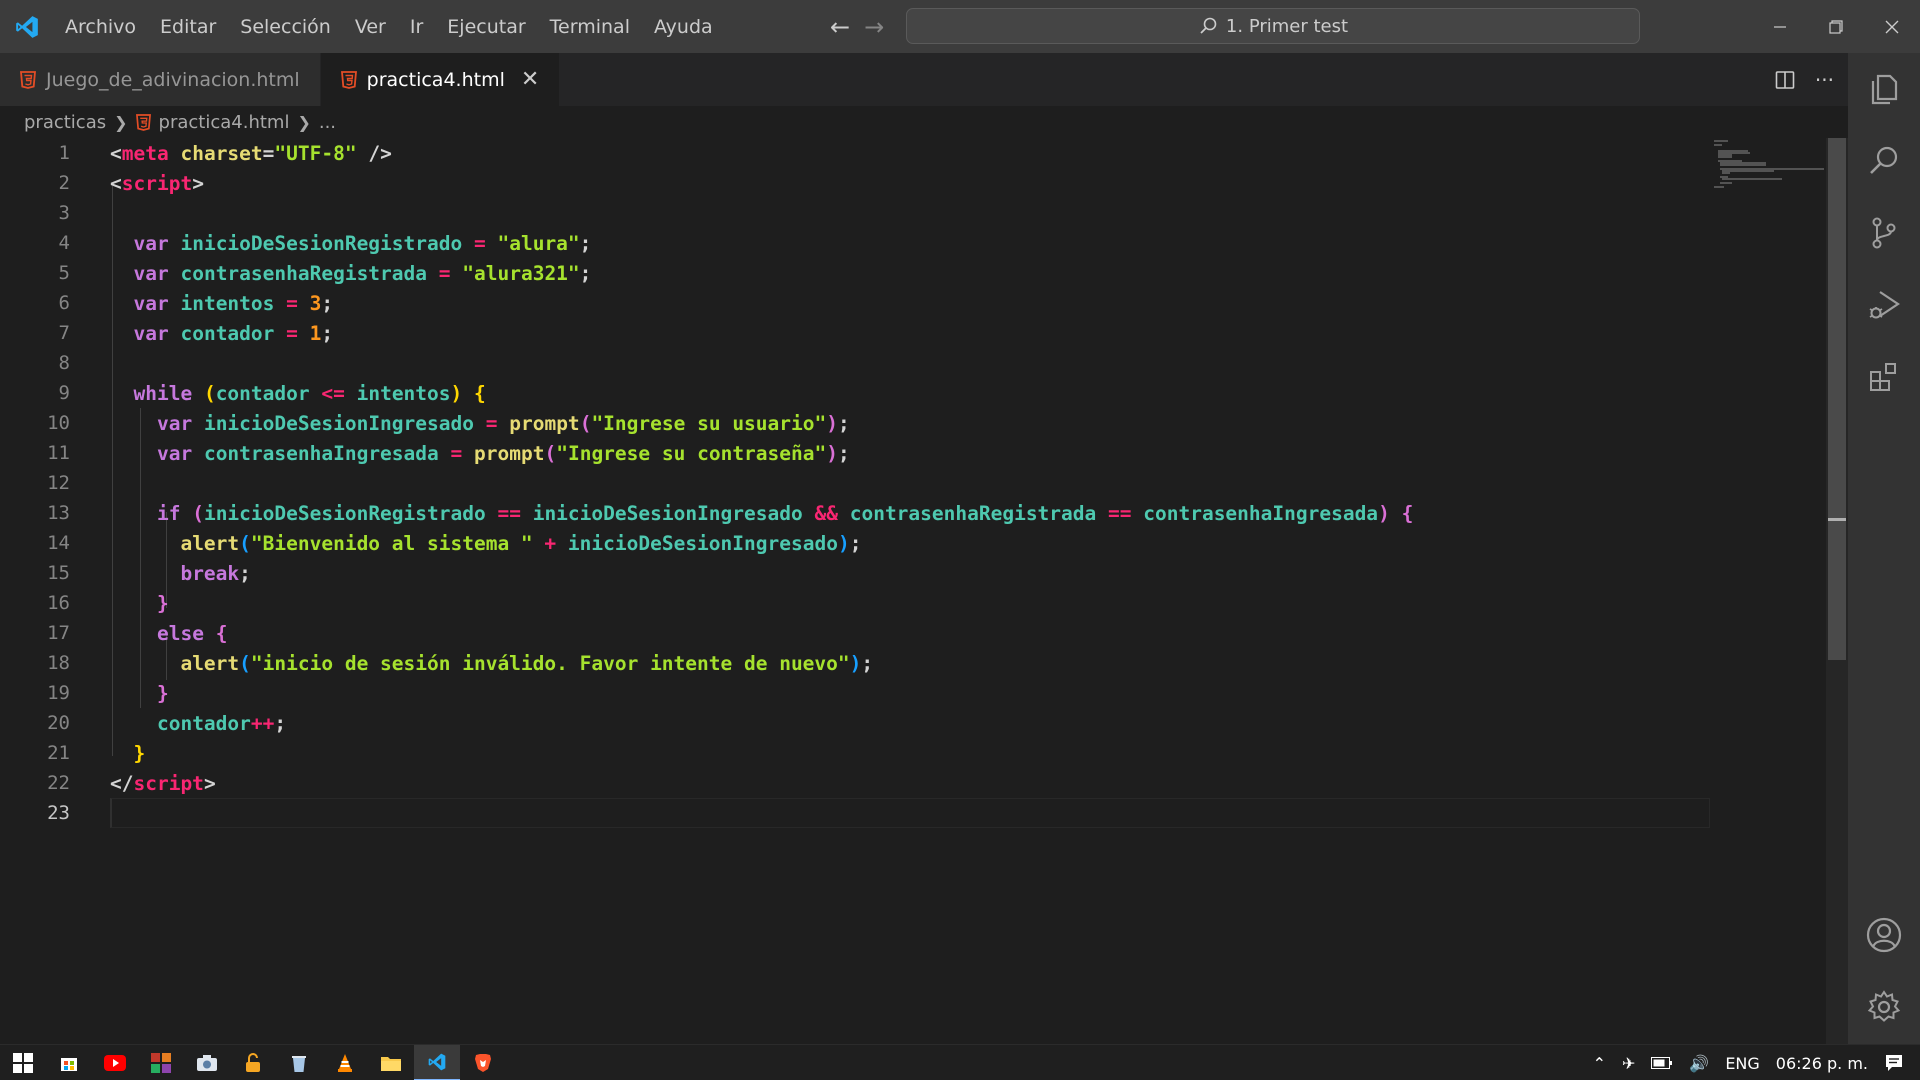 The height and width of the screenshot is (1080, 1920). I want to click on youtube-icon, so click(115, 1062).